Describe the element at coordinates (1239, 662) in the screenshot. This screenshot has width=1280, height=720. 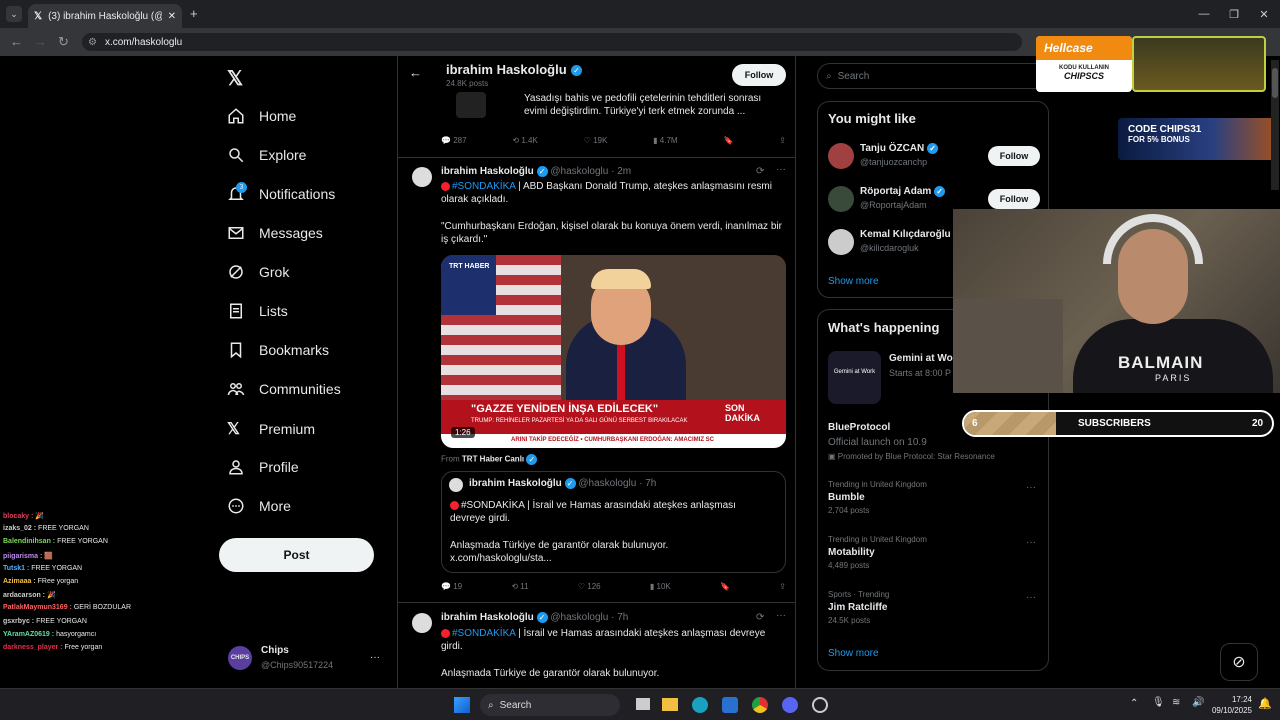
I see `grok-fab-icon: ⊘` at that location.